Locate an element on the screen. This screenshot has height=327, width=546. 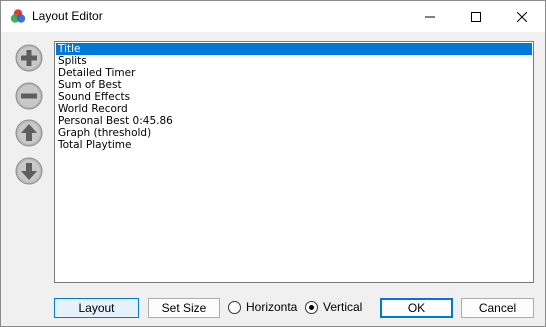
arrow-up-icon is located at coordinates (29, 133).